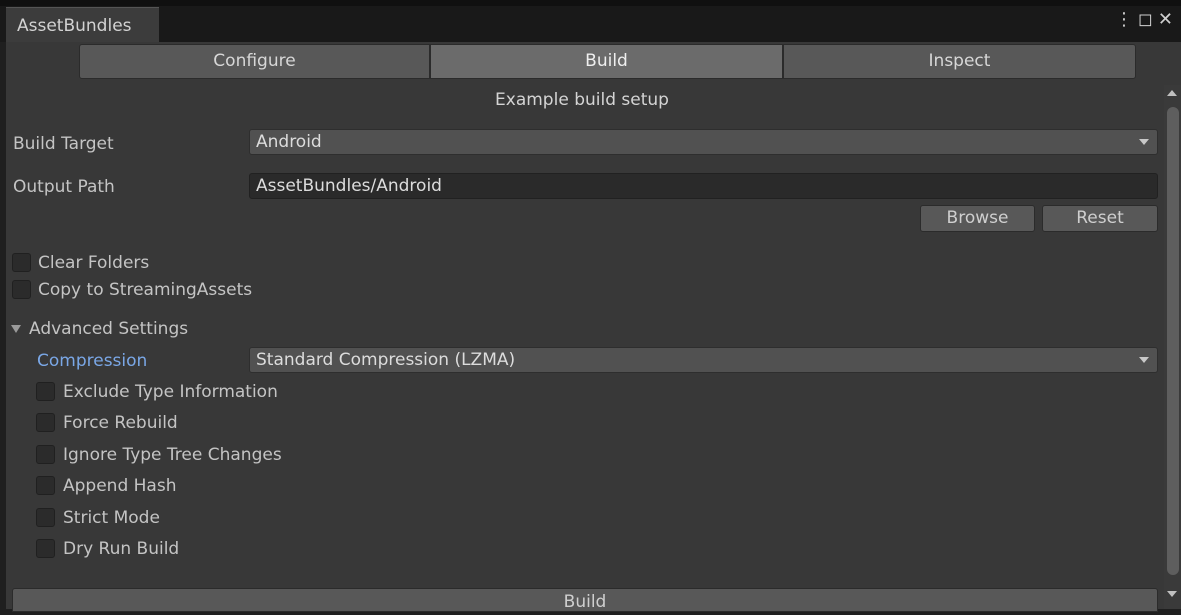 Image resolution: width=1181 pixels, height=615 pixels. Describe the element at coordinates (1173, 341) in the screenshot. I see `scrollbar-thumb` at that location.